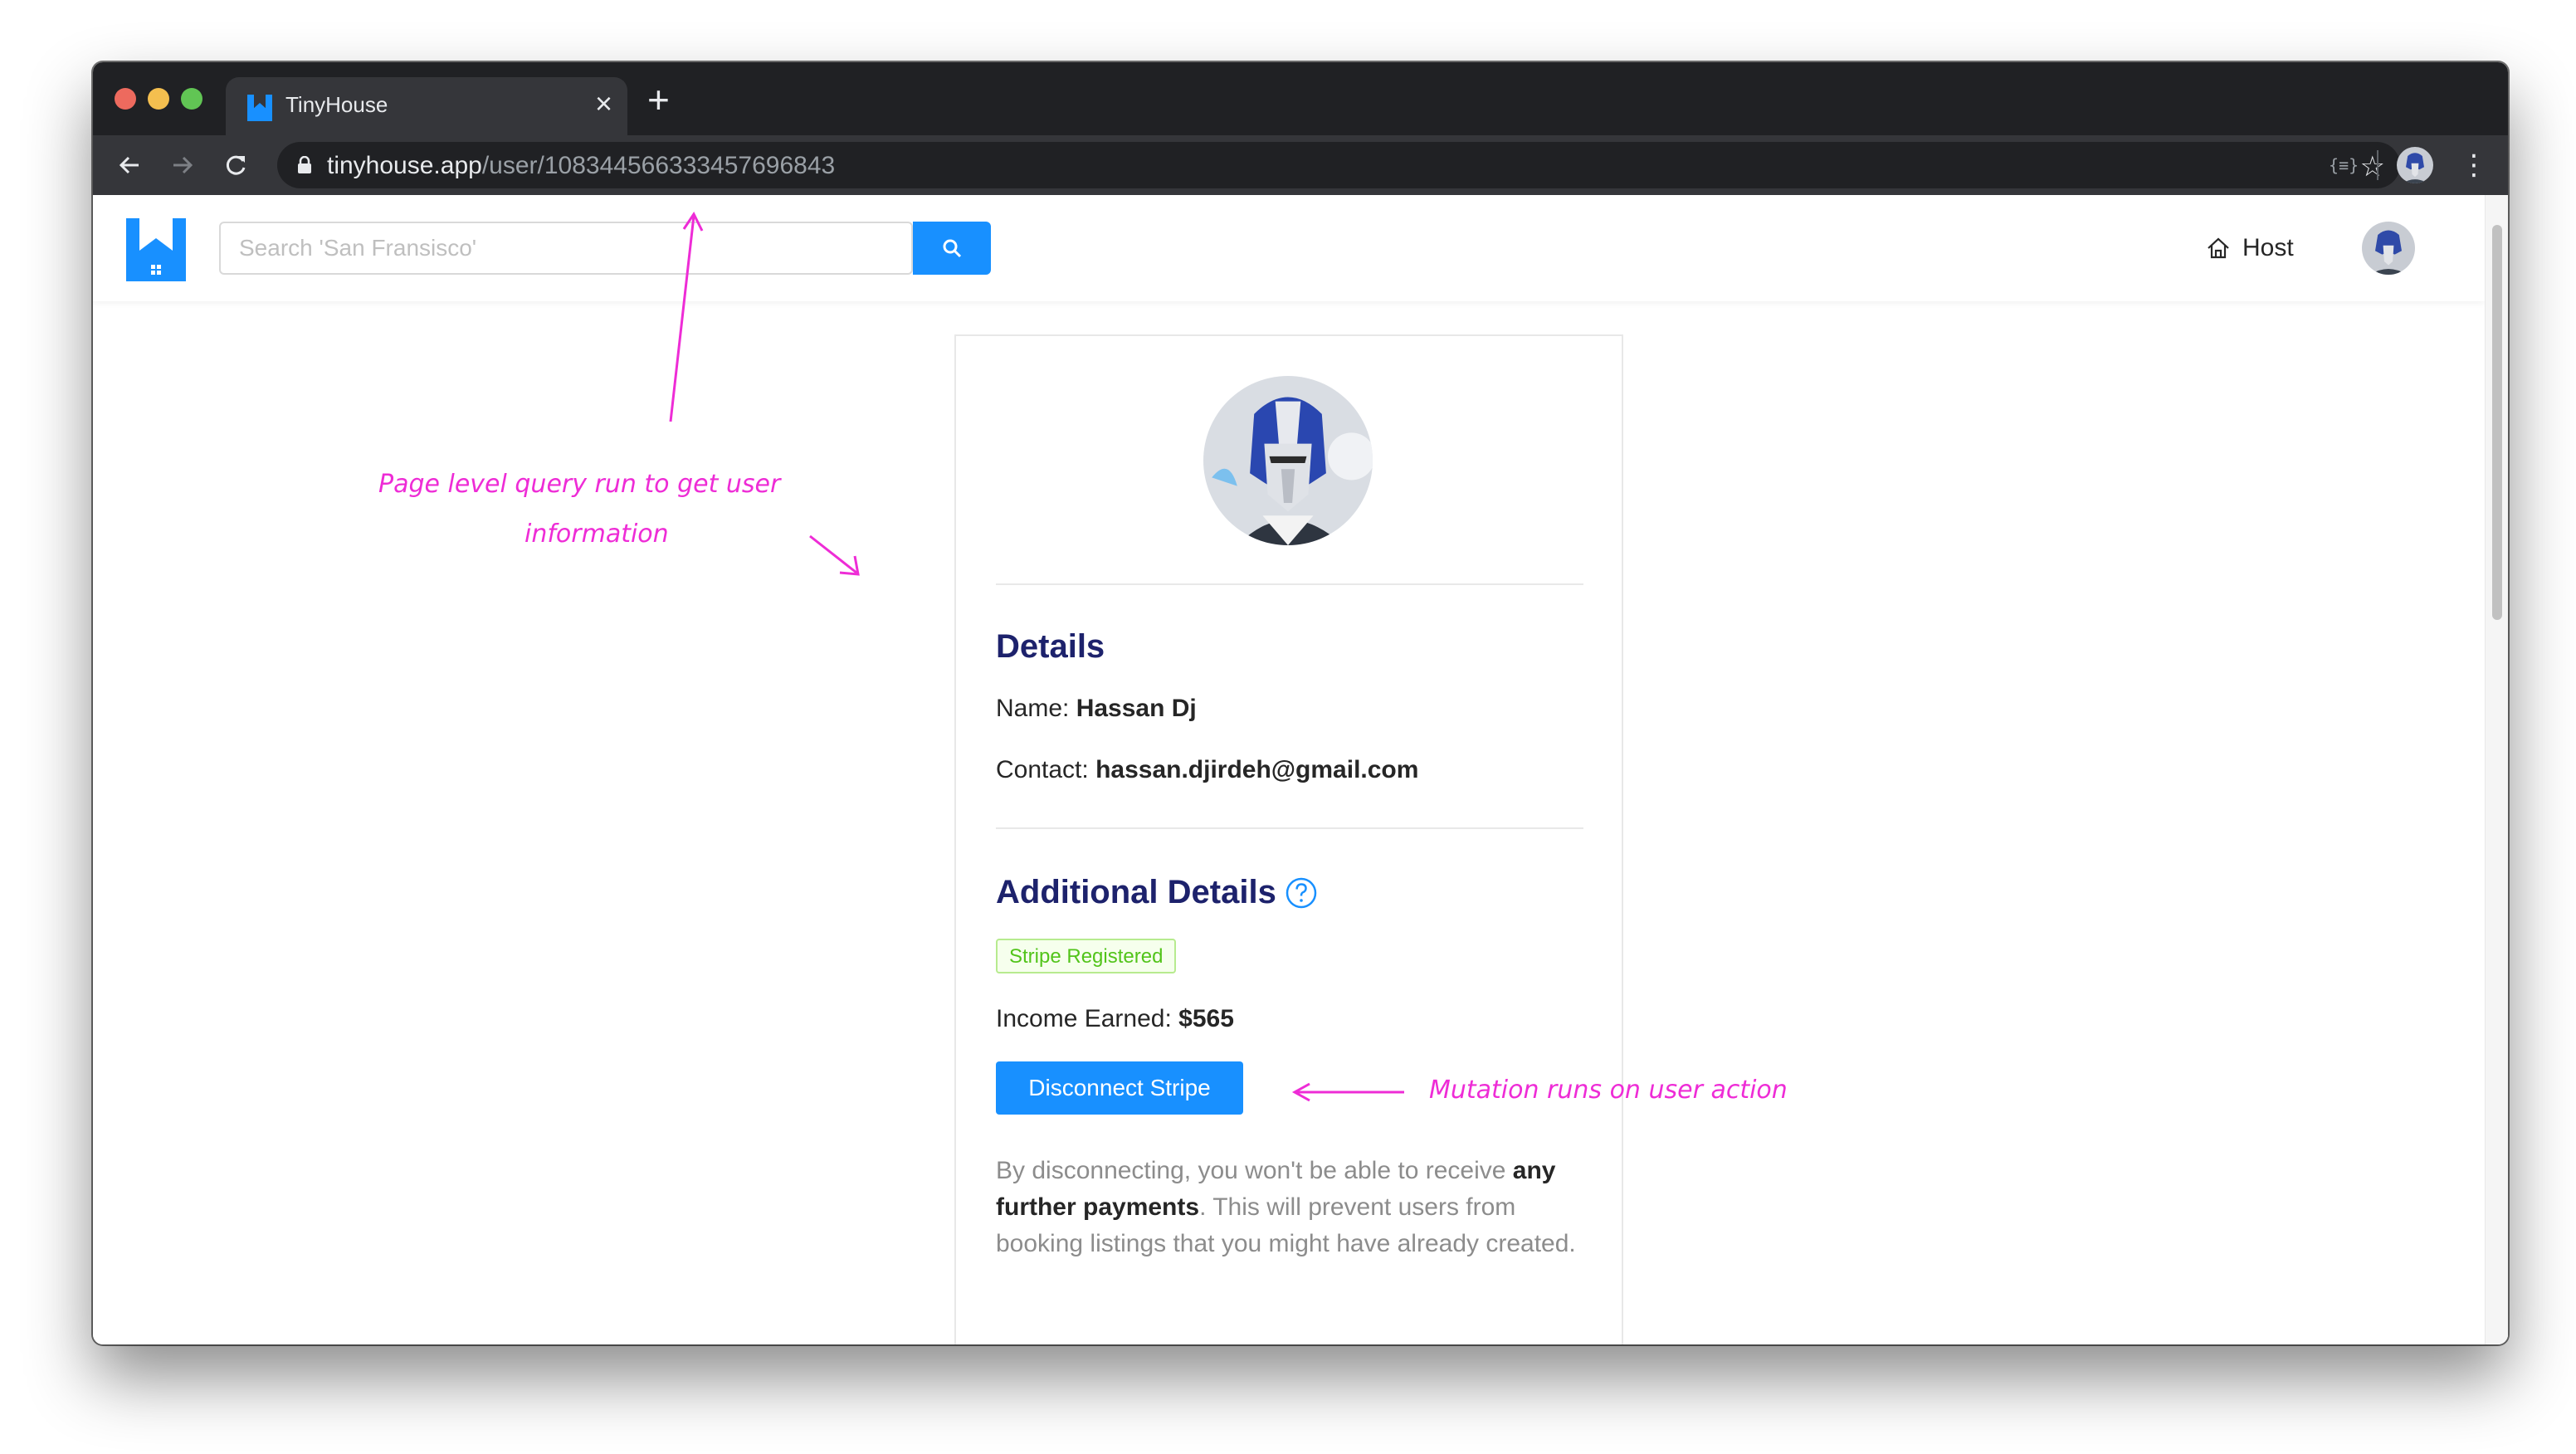  I want to click on reload-button, so click(236, 165).